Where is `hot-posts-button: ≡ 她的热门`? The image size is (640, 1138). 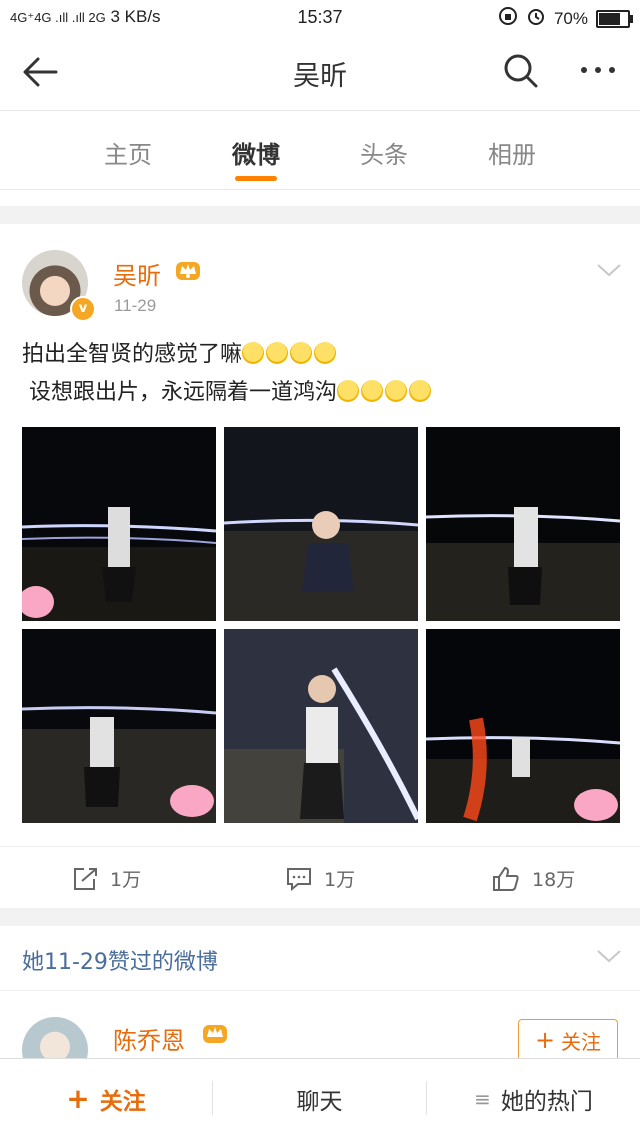 hot-posts-button: ≡ 她的热门 is located at coordinates (533, 1098).